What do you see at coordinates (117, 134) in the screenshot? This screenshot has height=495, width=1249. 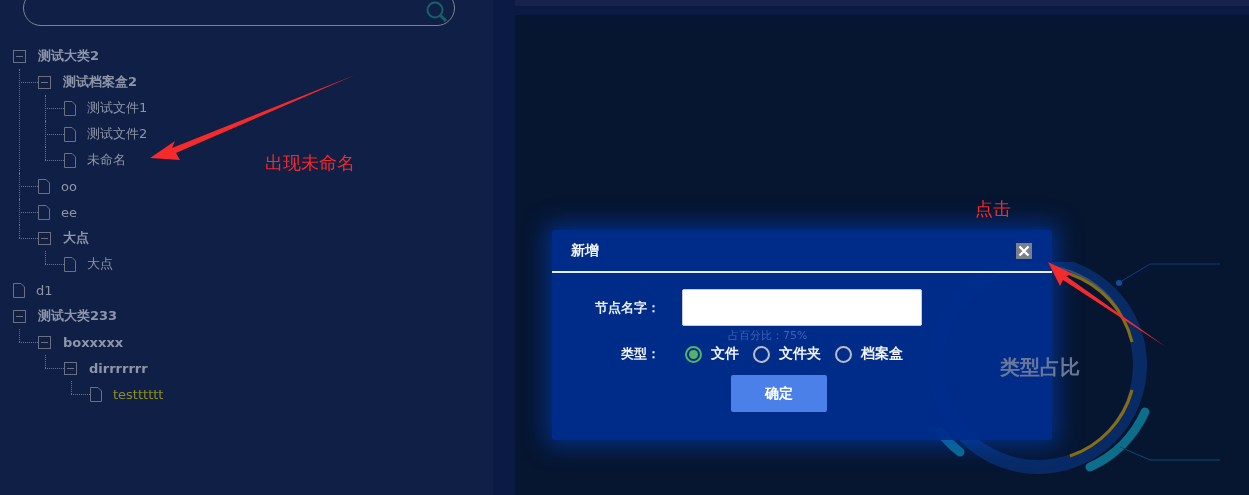 I see `tree-item: 测试文件2` at bounding box center [117, 134].